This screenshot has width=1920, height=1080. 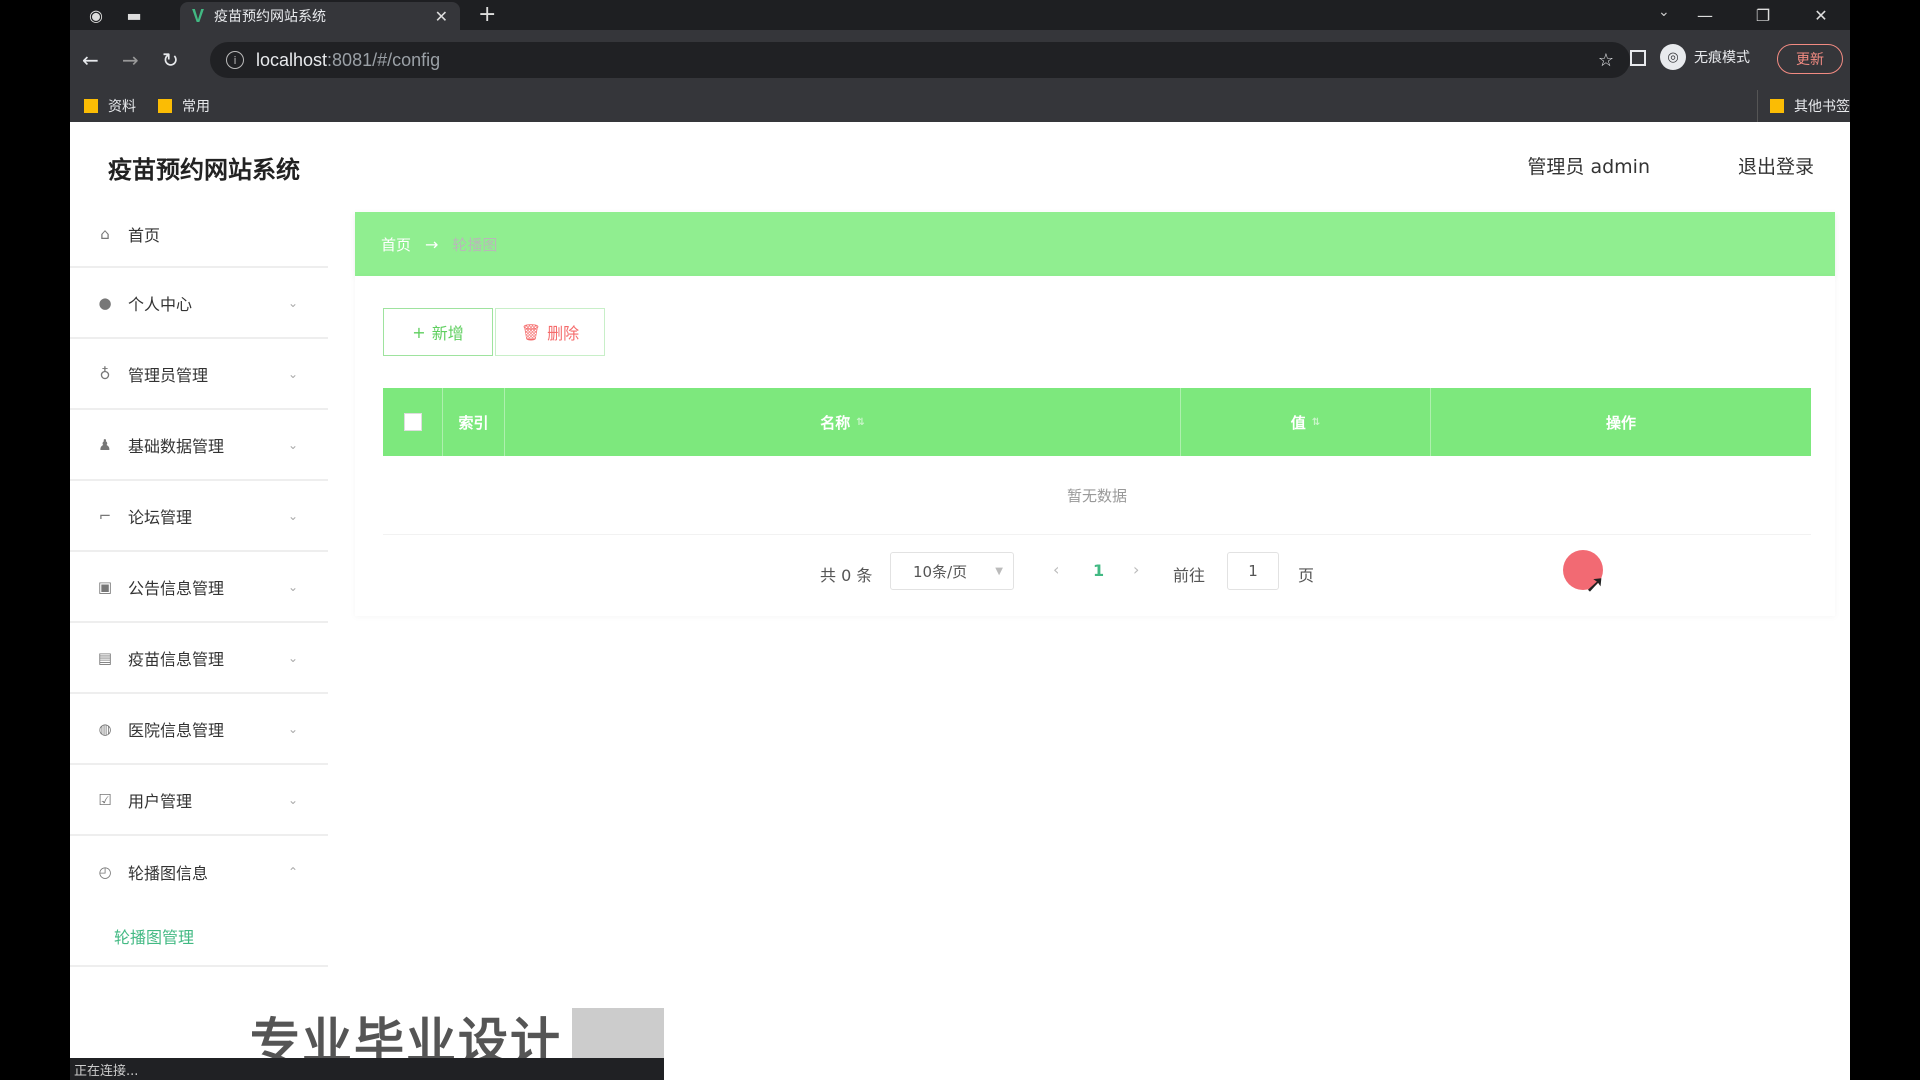 What do you see at coordinates (134, 15) in the screenshot?
I see `tab-search-icon: ▬` at bounding box center [134, 15].